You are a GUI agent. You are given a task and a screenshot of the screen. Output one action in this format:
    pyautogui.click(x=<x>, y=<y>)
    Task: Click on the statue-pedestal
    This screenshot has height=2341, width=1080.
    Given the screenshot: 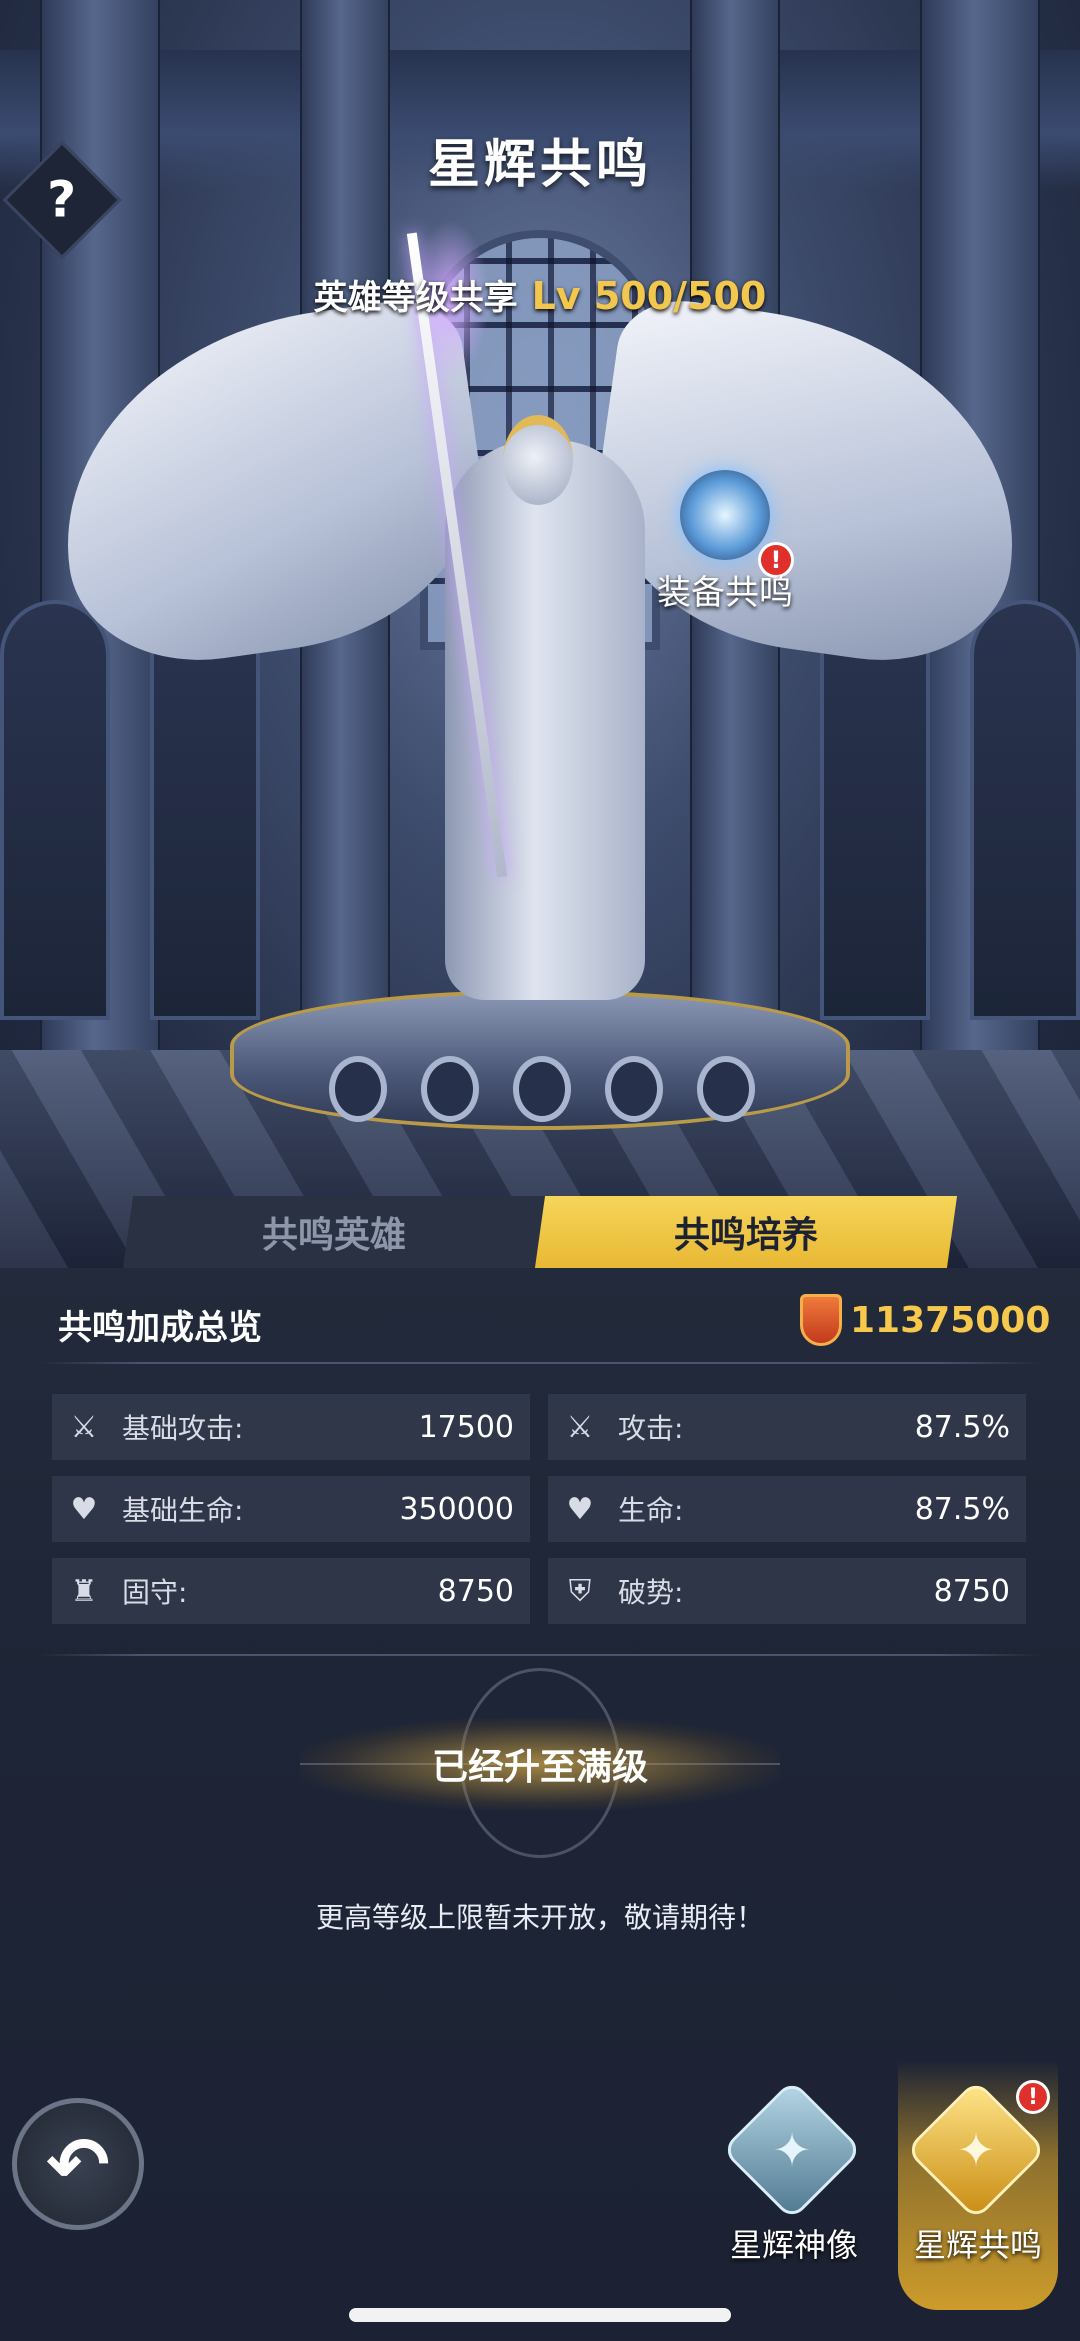 What is the action you would take?
    pyautogui.click(x=540, y=1060)
    